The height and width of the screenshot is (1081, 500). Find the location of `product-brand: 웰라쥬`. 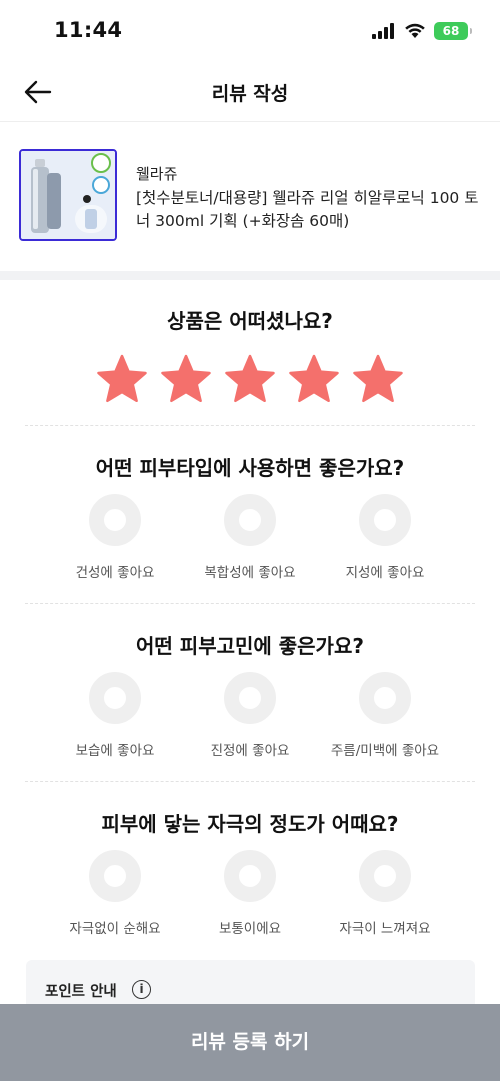

product-brand: 웰라쥬 is located at coordinates (157, 174).